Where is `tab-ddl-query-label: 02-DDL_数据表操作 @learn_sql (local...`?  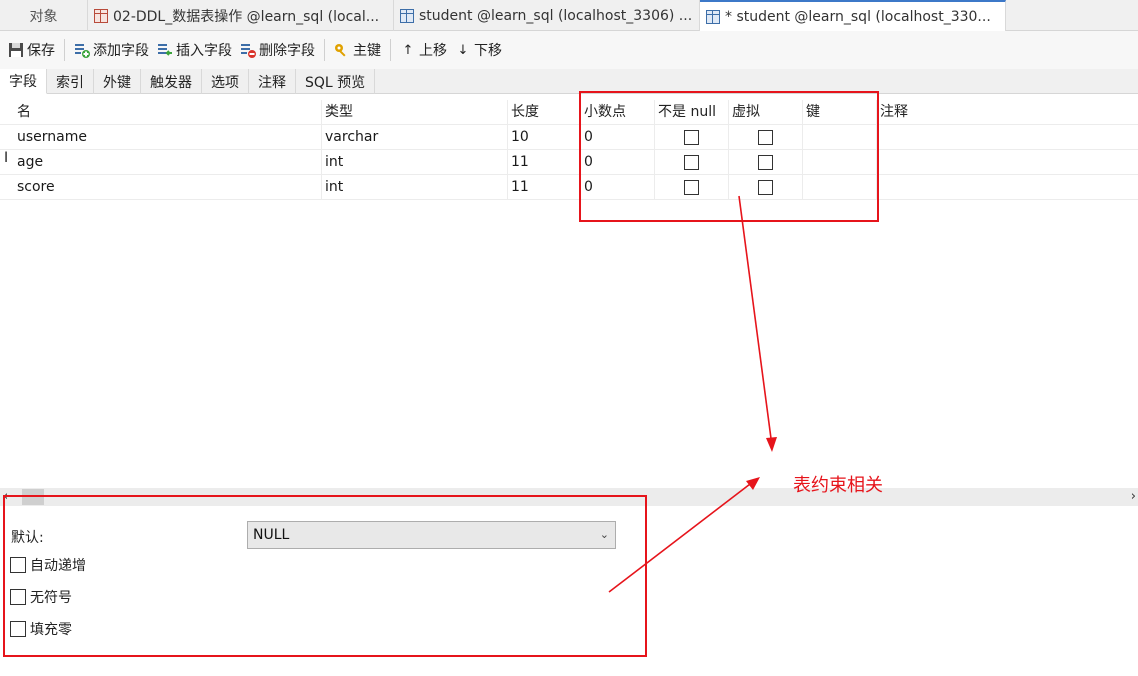 tab-ddl-query-label: 02-DDL_数据表操作 @learn_sql (local... is located at coordinates (246, 16).